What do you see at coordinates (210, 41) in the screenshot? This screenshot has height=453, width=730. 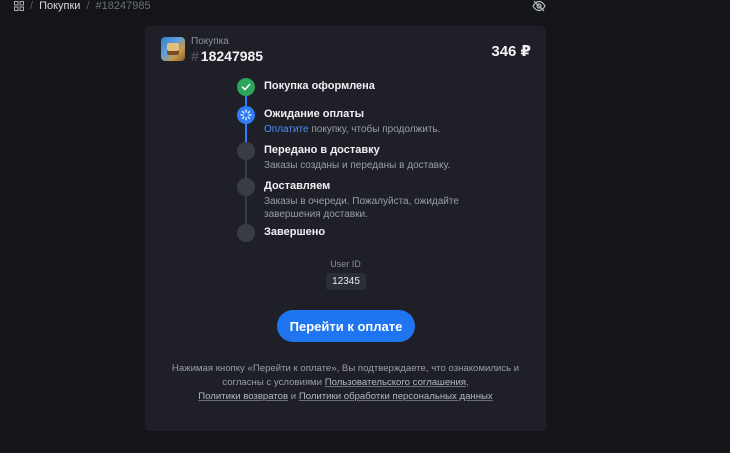 I see `purchase-label: Покупка` at bounding box center [210, 41].